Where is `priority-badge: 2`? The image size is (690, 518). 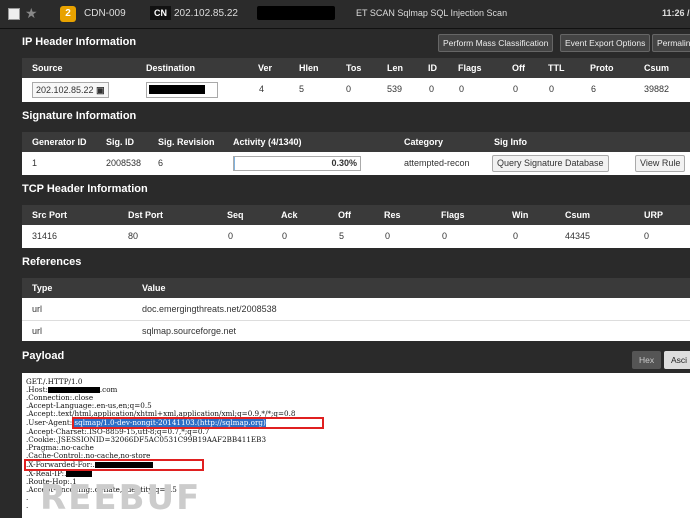
priority-badge: 2 is located at coordinates (68, 14).